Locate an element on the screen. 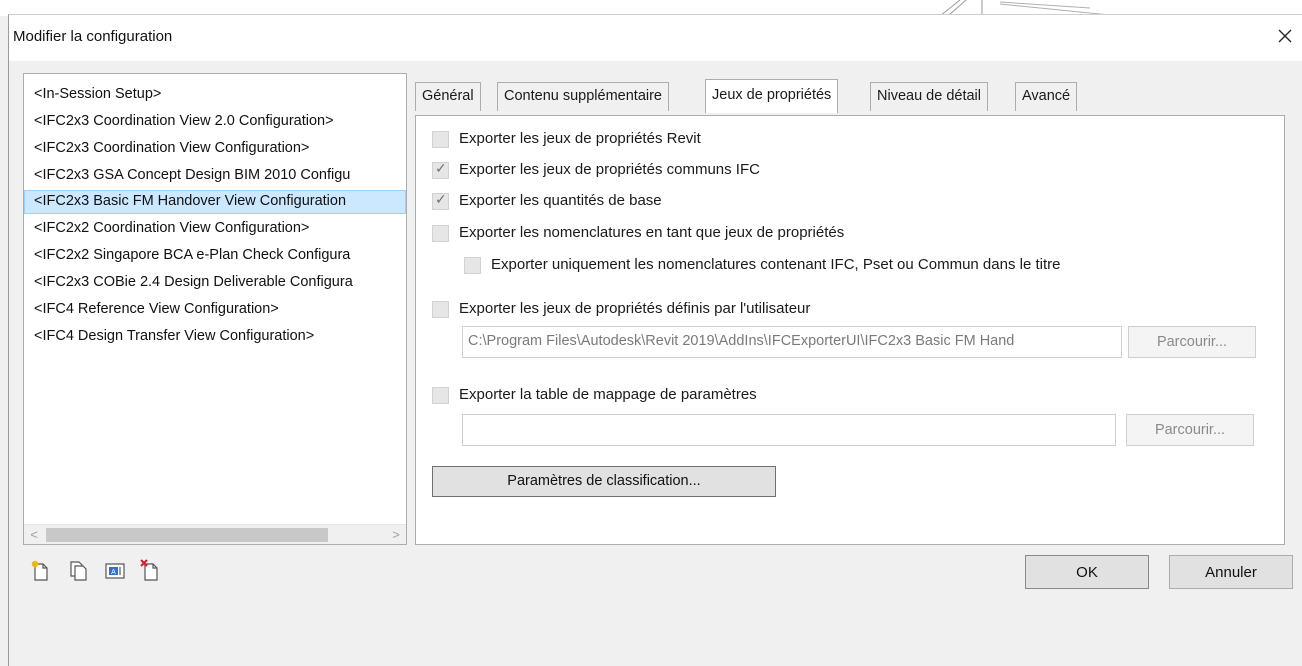 The height and width of the screenshot is (666, 1302). tab-property-sets: Jeux de propriétés is located at coordinates (772, 96).